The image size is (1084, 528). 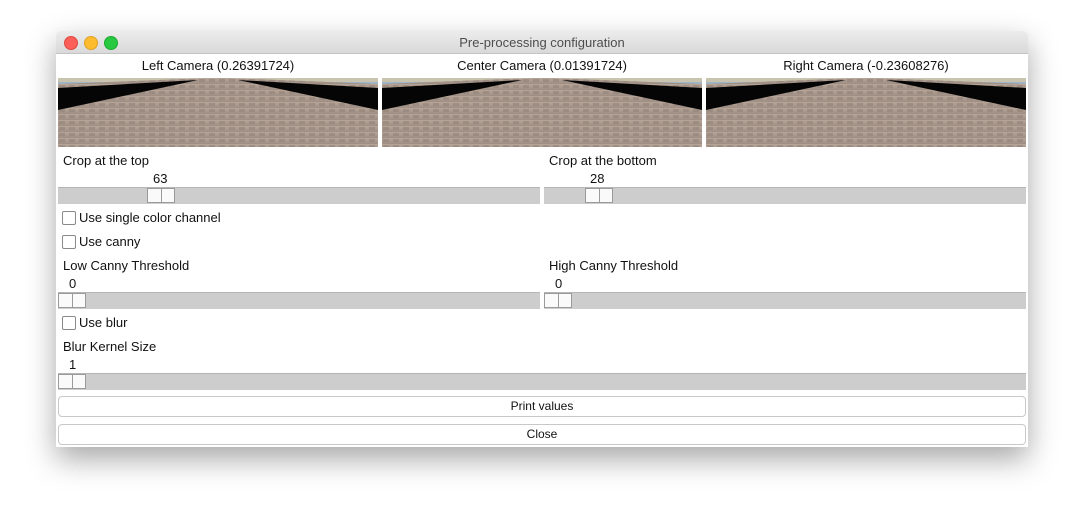 I want to click on left-camera-image, so click(x=218, y=112).